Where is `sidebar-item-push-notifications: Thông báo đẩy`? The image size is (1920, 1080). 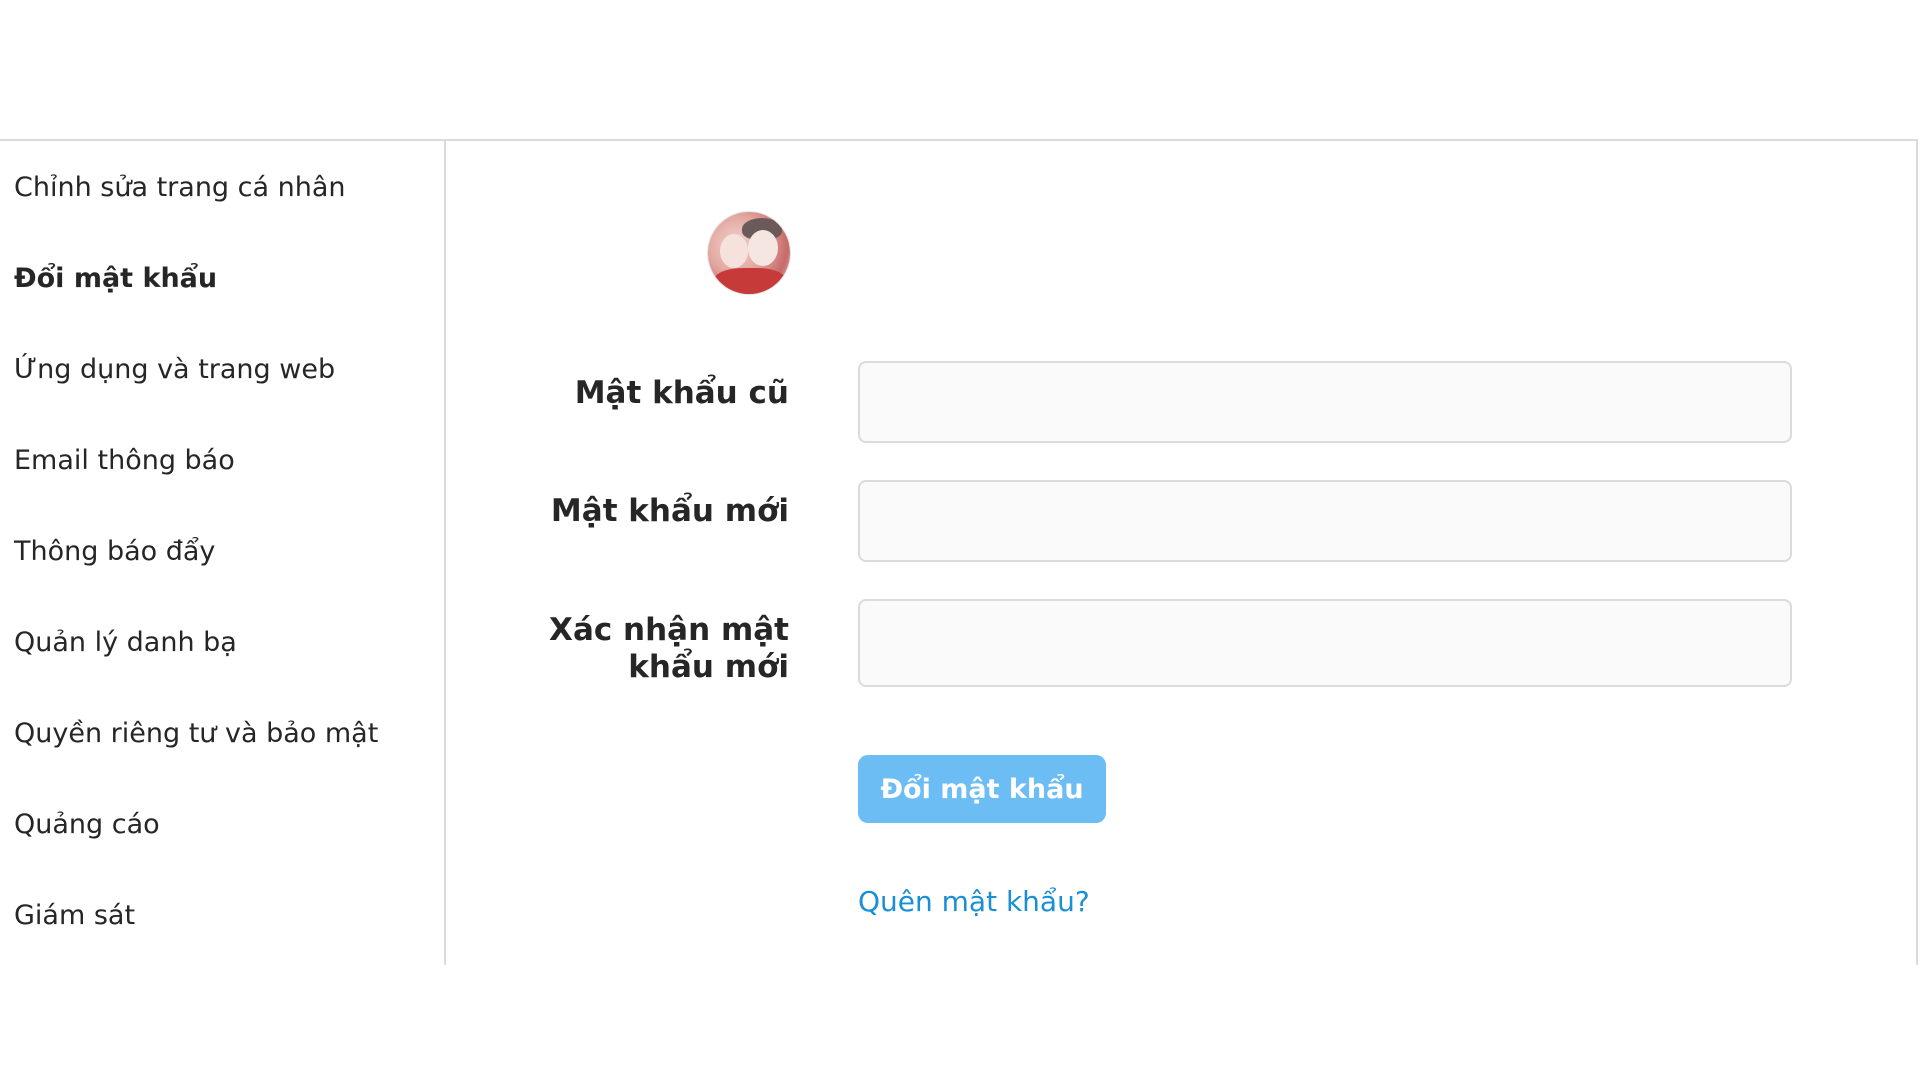 sidebar-item-push-notifications: Thông báo đẩy is located at coordinates (114, 552).